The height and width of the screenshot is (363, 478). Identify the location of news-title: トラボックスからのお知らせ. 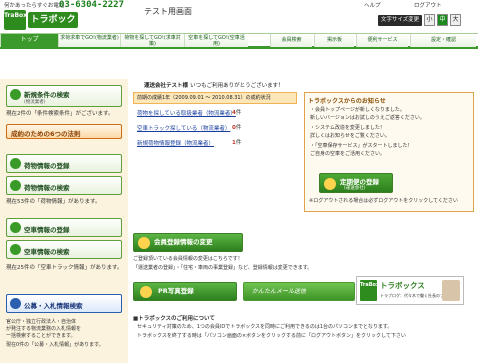
(347, 101).